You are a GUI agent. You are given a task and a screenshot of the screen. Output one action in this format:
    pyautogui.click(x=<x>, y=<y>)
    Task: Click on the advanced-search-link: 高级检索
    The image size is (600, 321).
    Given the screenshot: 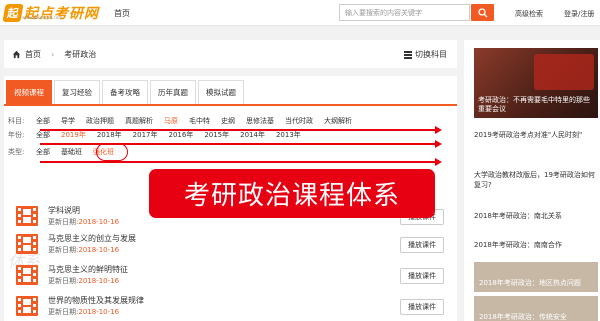 What is the action you would take?
    pyautogui.click(x=529, y=14)
    